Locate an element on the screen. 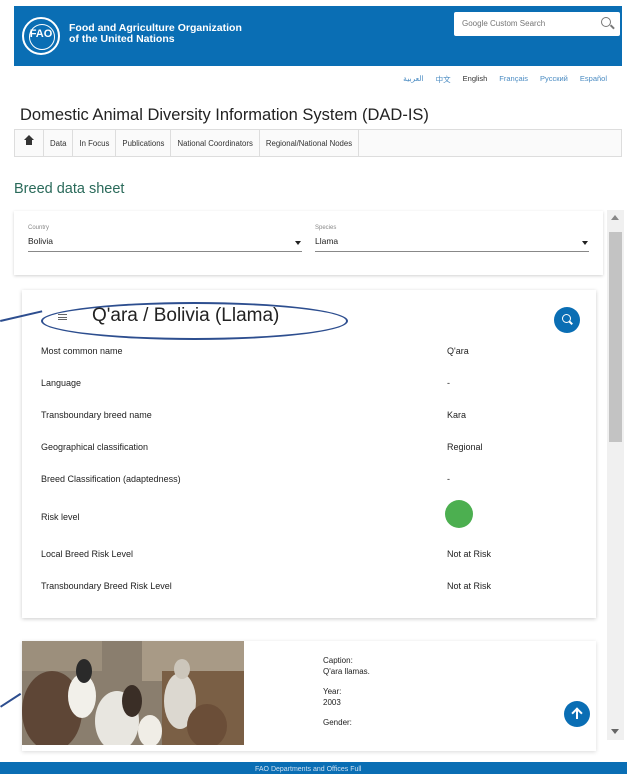 Image resolution: width=627 pixels, height=774 pixels. search-icon is located at coordinates (606, 22).